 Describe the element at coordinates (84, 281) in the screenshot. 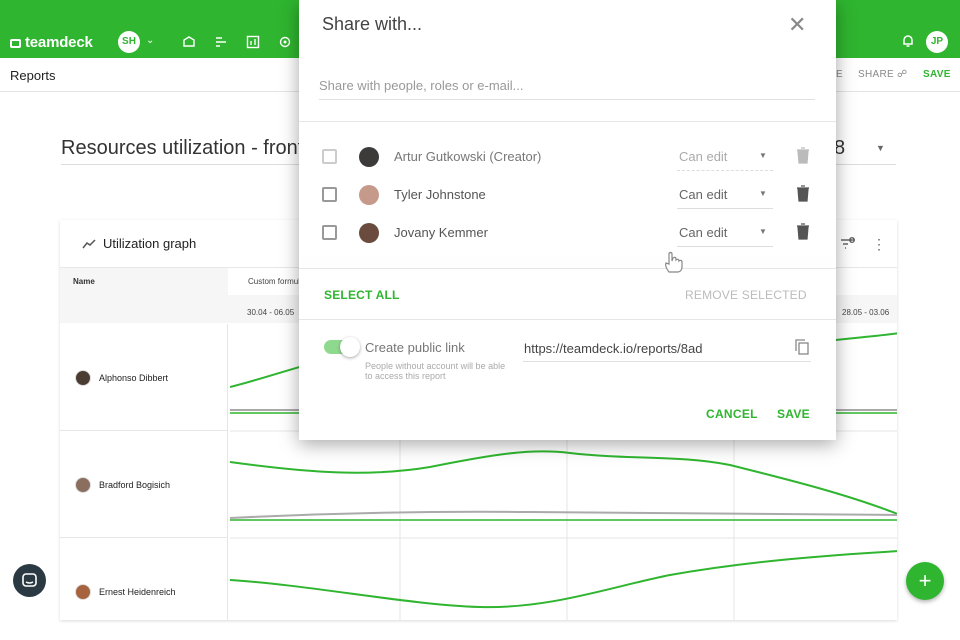

I see `name-column-header: Name` at that location.